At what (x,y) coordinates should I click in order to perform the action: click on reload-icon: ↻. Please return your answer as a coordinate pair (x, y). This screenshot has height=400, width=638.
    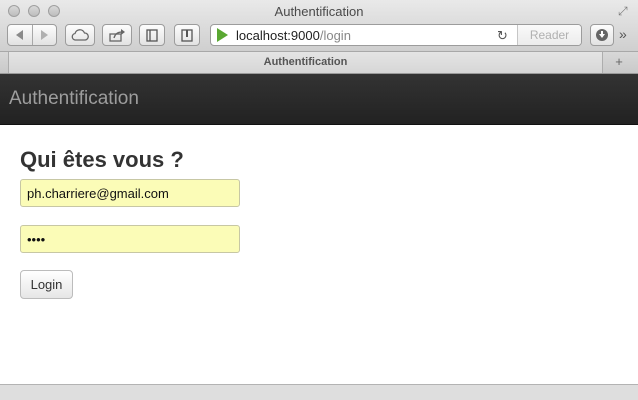
    Looking at the image, I should click on (504, 35).